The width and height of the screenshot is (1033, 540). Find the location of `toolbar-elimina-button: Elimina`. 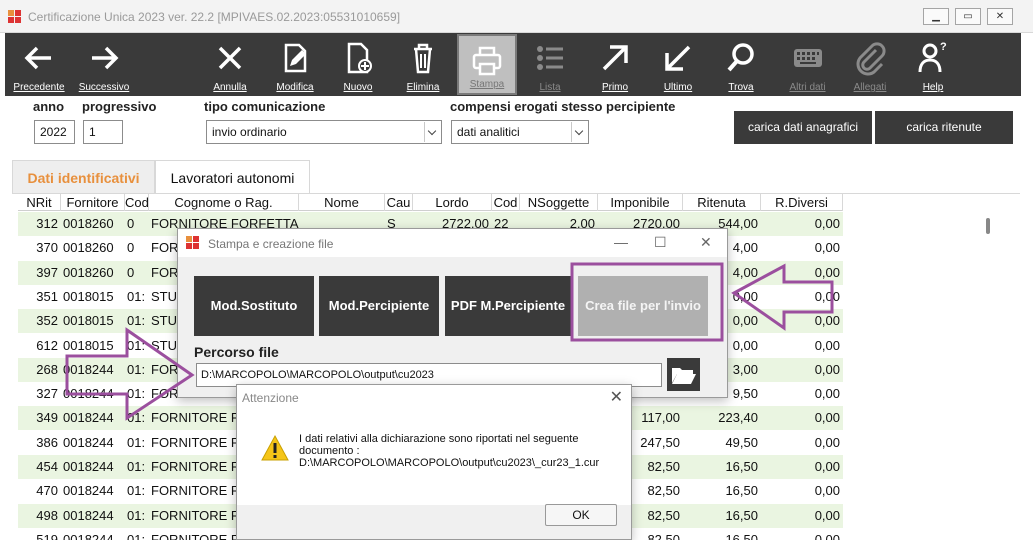

toolbar-elimina-button: Elimina is located at coordinates (423, 64).